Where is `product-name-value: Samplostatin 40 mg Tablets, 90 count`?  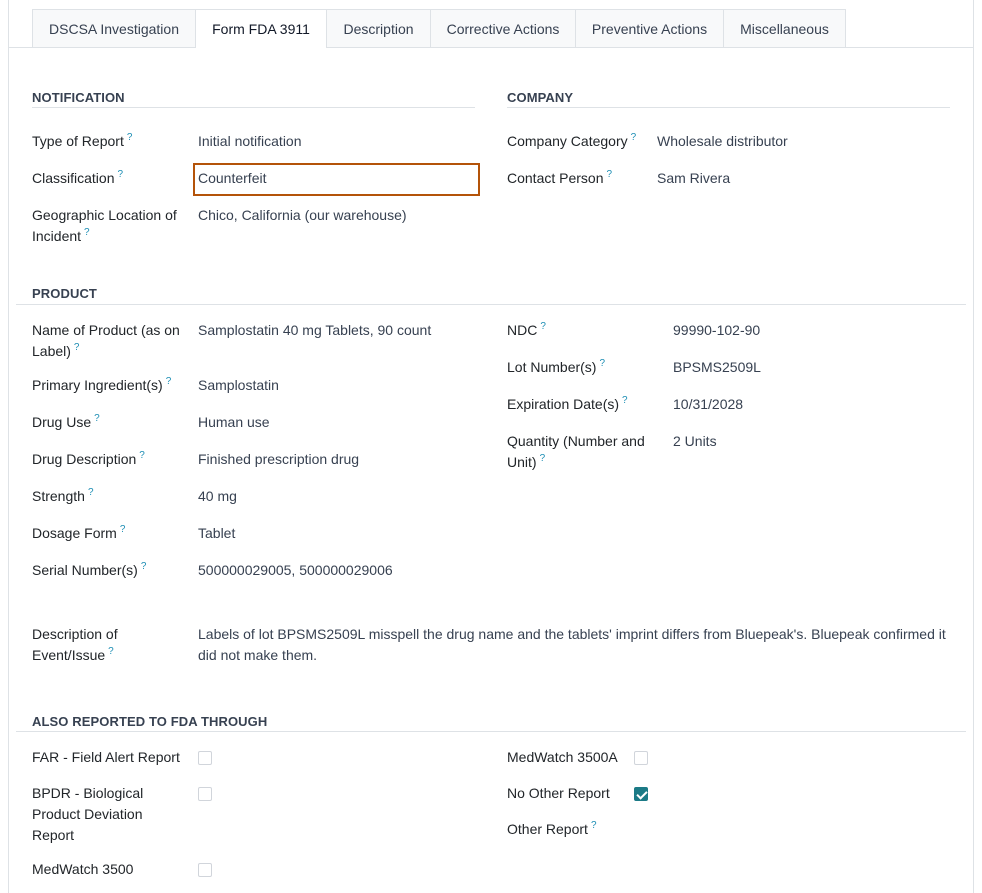
product-name-value: Samplostatin 40 mg Tablets, 90 count is located at coordinates (314, 330).